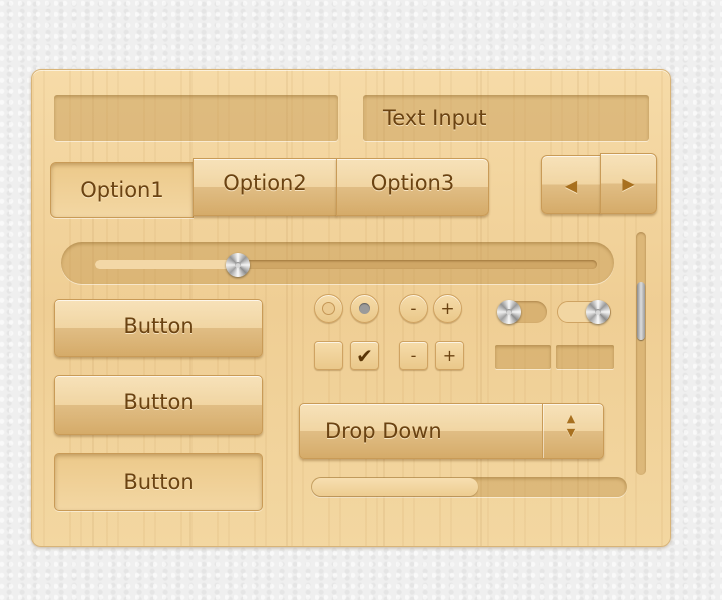 The width and height of the screenshot is (722, 600). I want to click on round-plus-button: +, so click(447, 308).